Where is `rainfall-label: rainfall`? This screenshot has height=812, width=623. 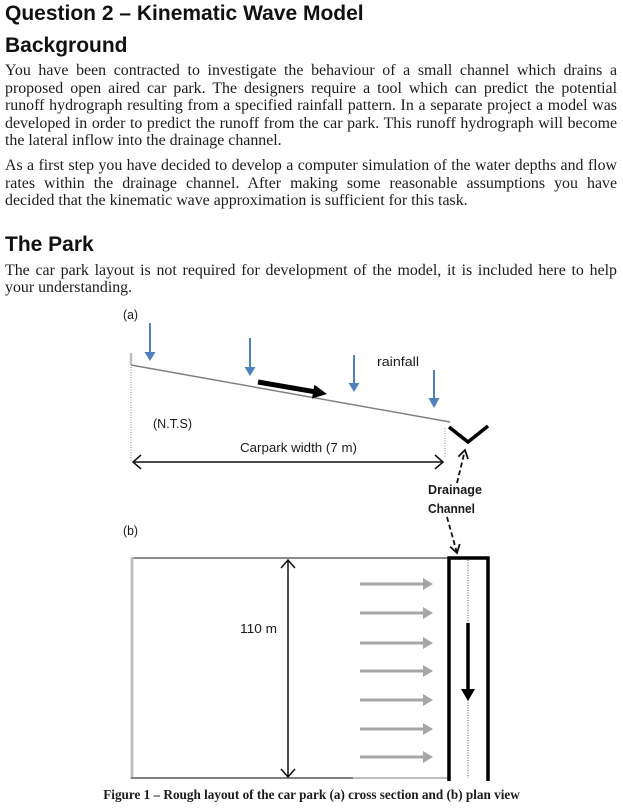
rainfall-label: rainfall is located at coordinates (398, 361).